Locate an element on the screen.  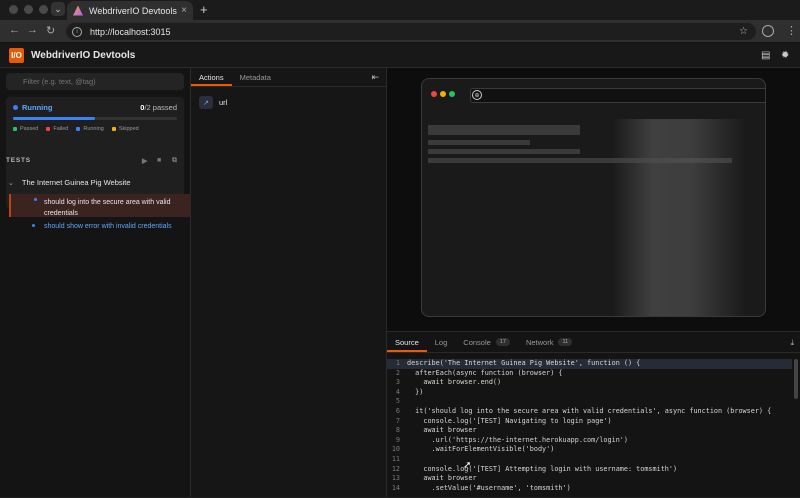
reload-icon: ↻ is located at coordinates (50, 30).